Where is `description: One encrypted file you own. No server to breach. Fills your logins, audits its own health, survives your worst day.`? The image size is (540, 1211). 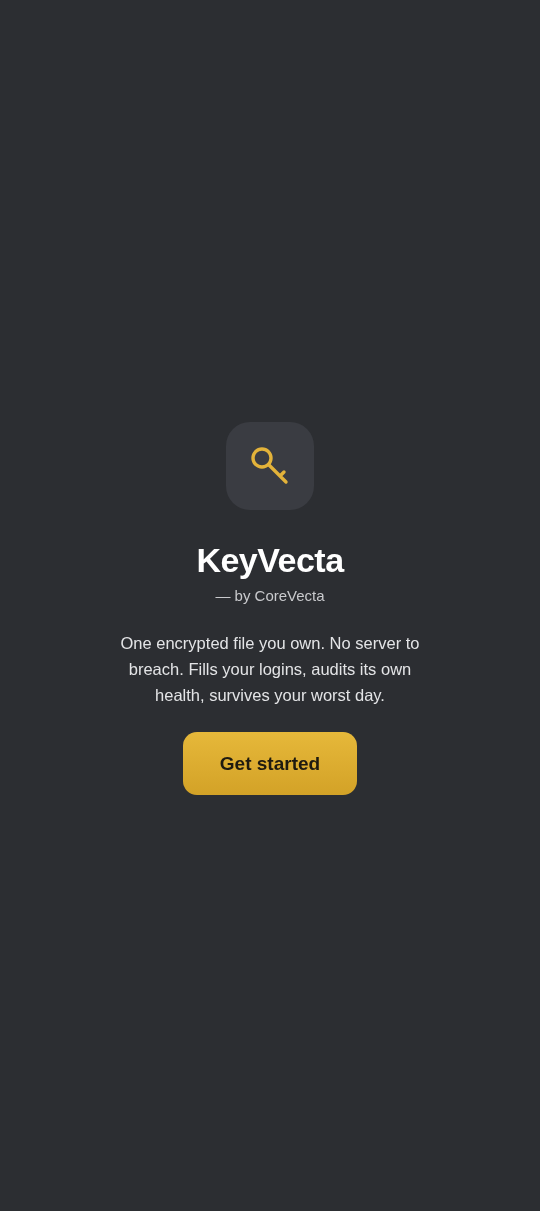 description: One encrypted file you own. No server to breach. Fills your logins, audits its own health, survives your worst day. is located at coordinates (270, 669).